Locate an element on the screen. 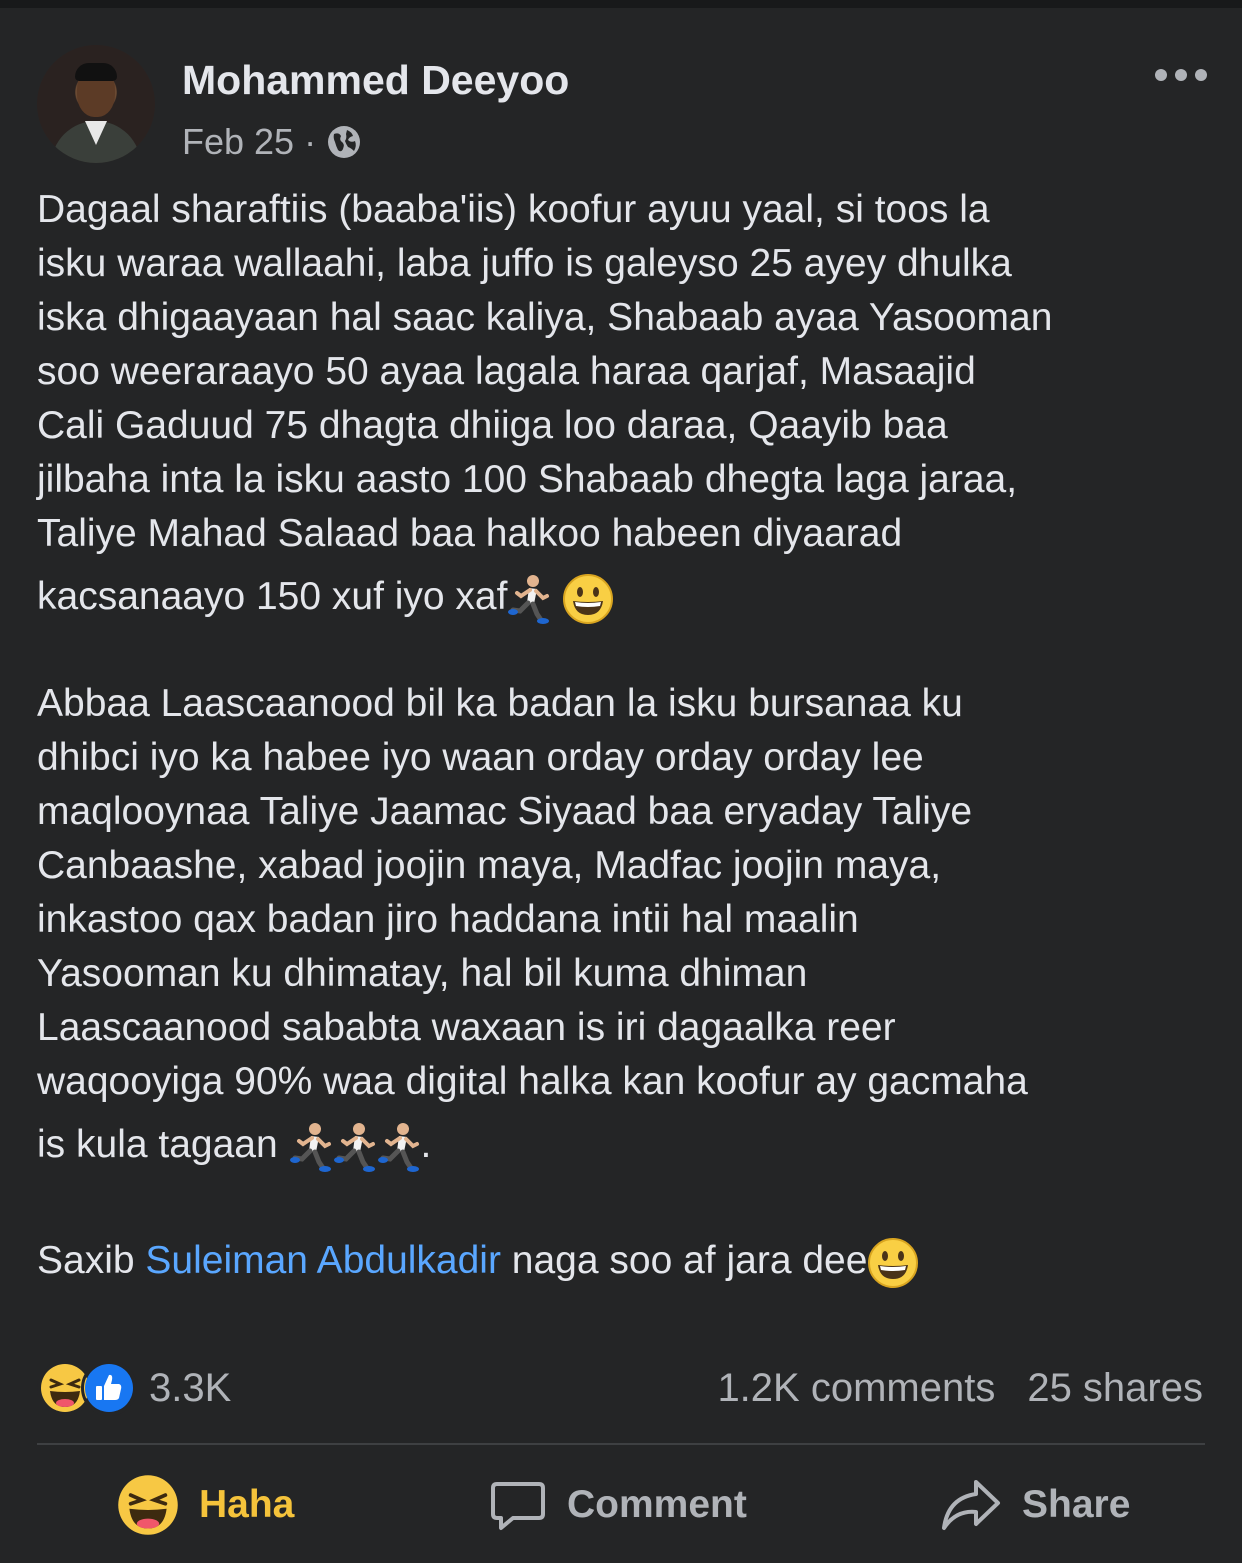 The image size is (1242, 1563). top-strip is located at coordinates (621, 4).